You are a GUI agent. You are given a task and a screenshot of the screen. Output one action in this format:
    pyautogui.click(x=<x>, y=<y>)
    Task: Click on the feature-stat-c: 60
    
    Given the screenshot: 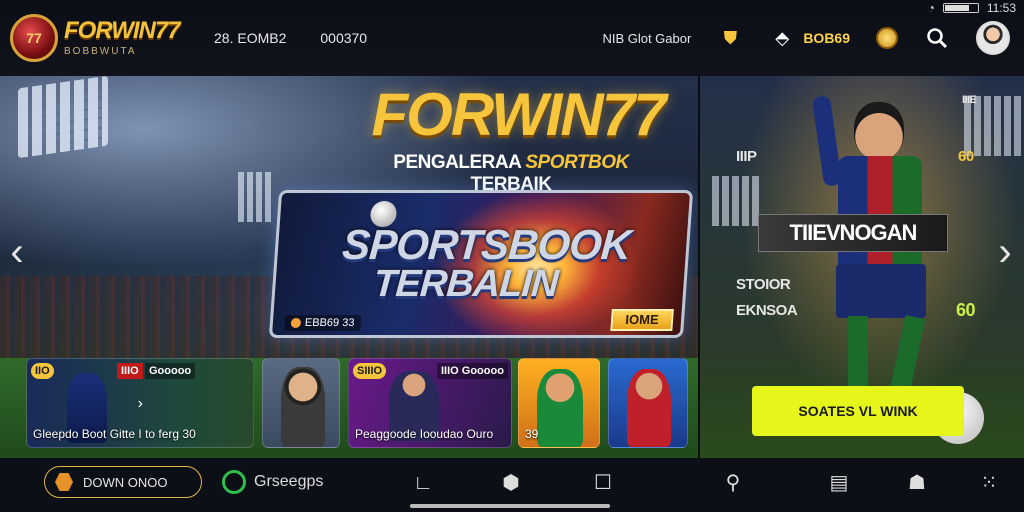 What is the action you would take?
    pyautogui.click(x=966, y=310)
    